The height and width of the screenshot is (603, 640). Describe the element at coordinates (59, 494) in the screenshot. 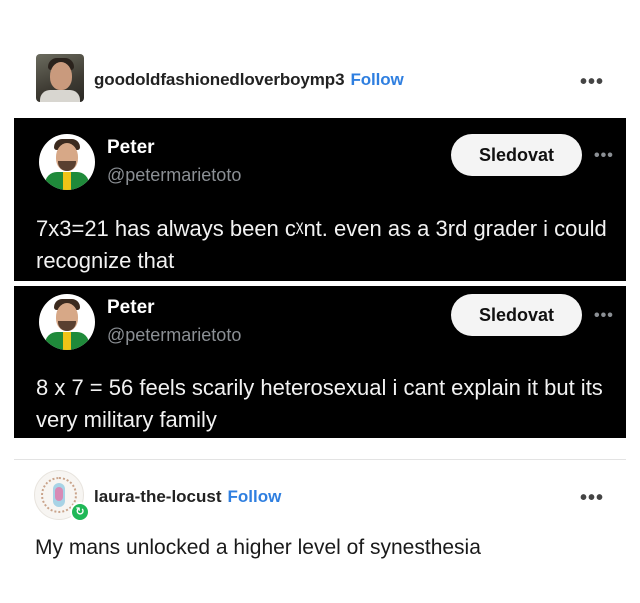

I see `avatar-locust-detail` at that location.